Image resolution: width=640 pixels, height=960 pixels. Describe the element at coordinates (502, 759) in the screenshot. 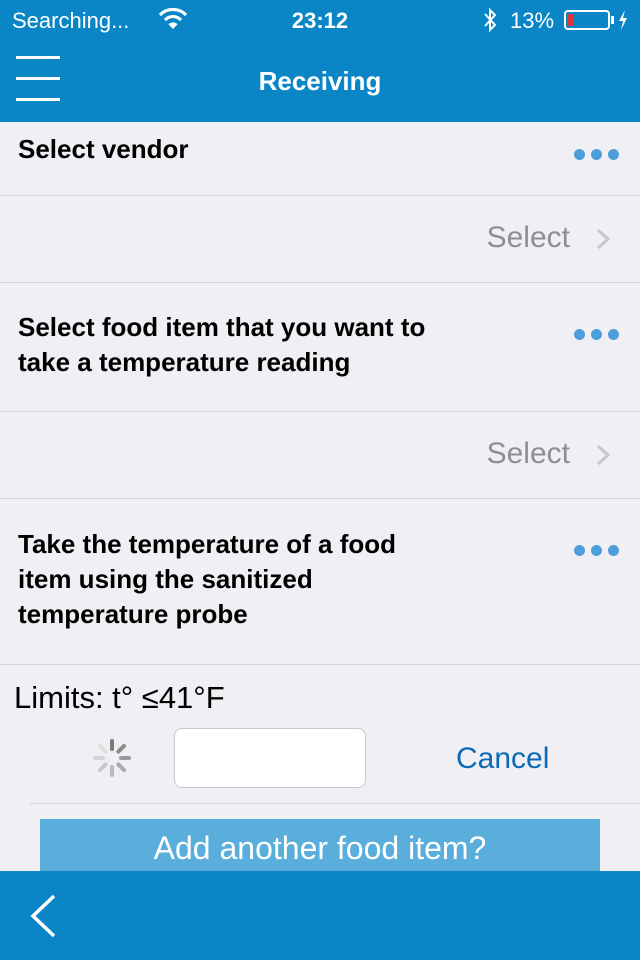

I see `cancel-button: Cancel` at that location.